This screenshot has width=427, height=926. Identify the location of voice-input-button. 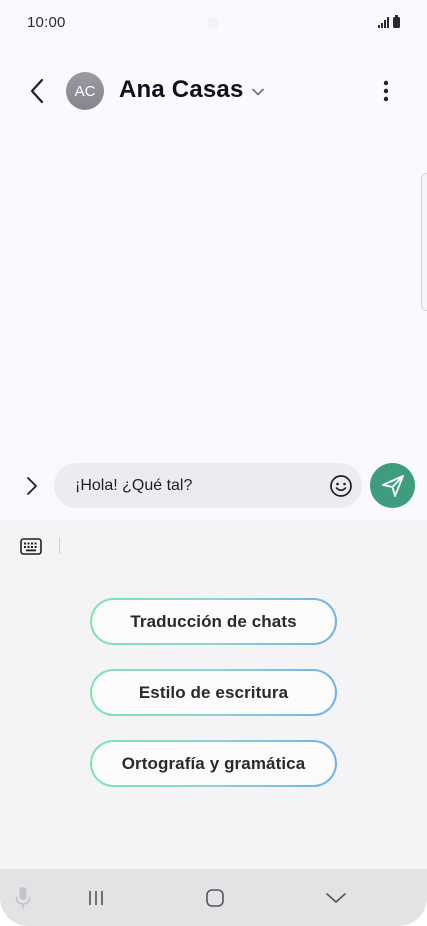
(23, 898).